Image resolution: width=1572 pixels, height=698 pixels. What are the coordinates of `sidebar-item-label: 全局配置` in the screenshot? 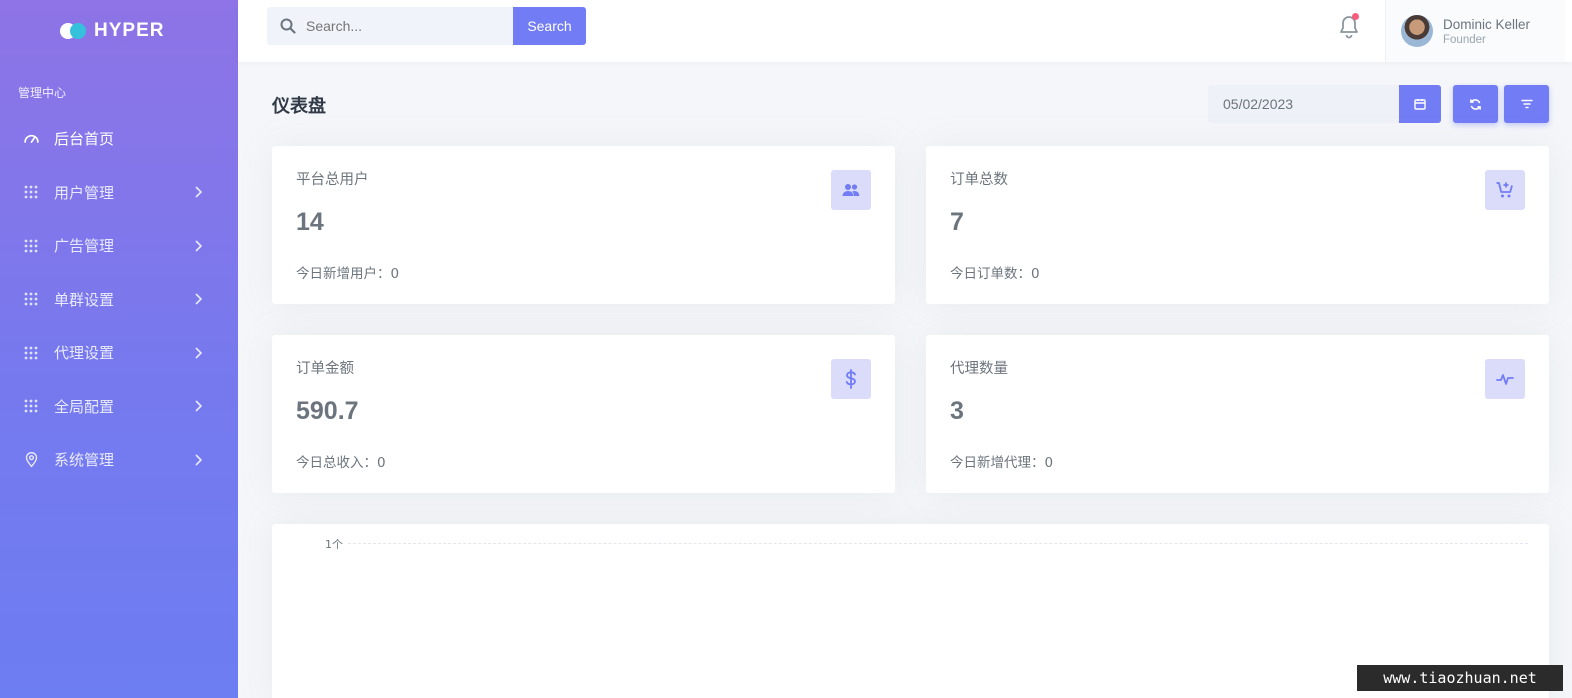 It's located at (84, 406).